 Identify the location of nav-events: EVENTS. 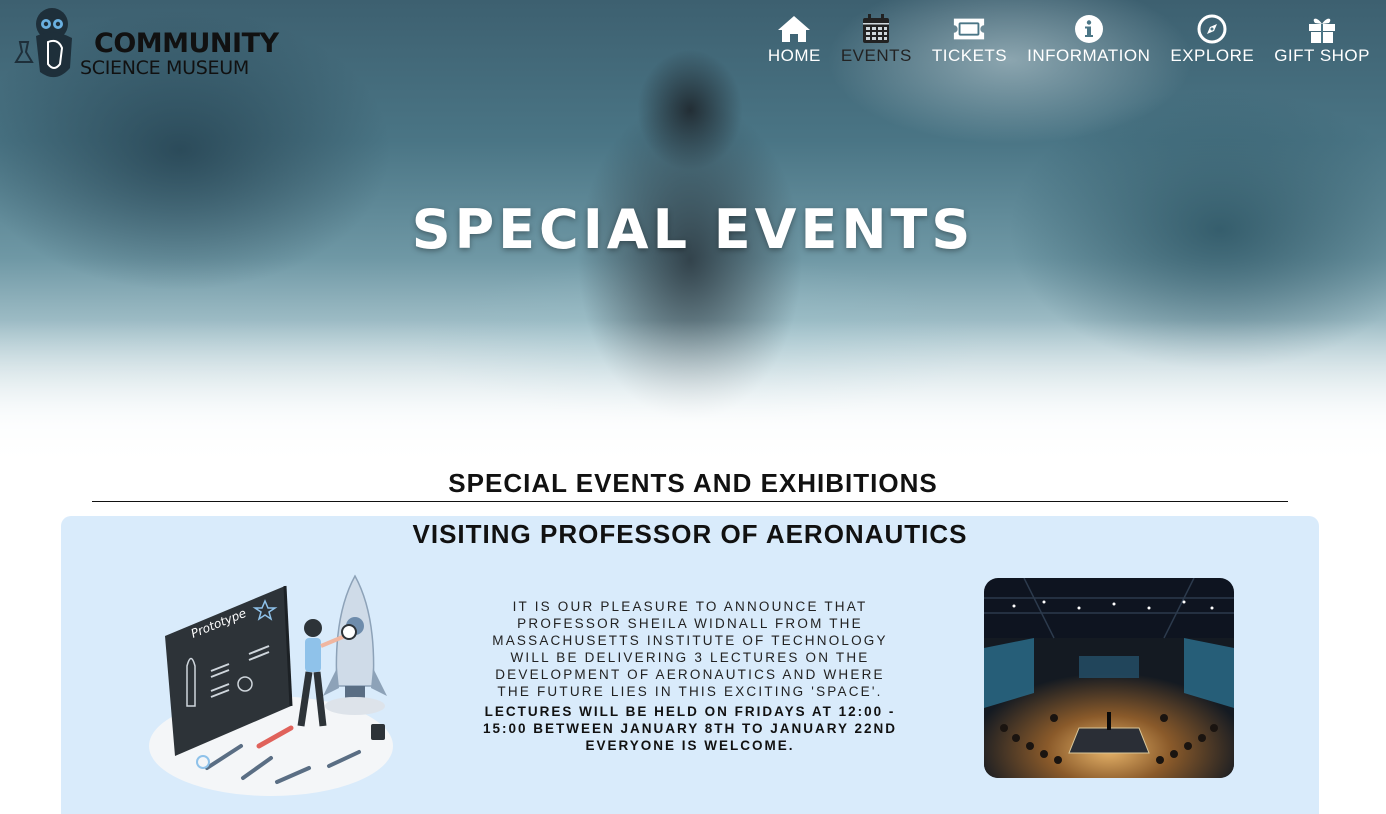
(876, 40).